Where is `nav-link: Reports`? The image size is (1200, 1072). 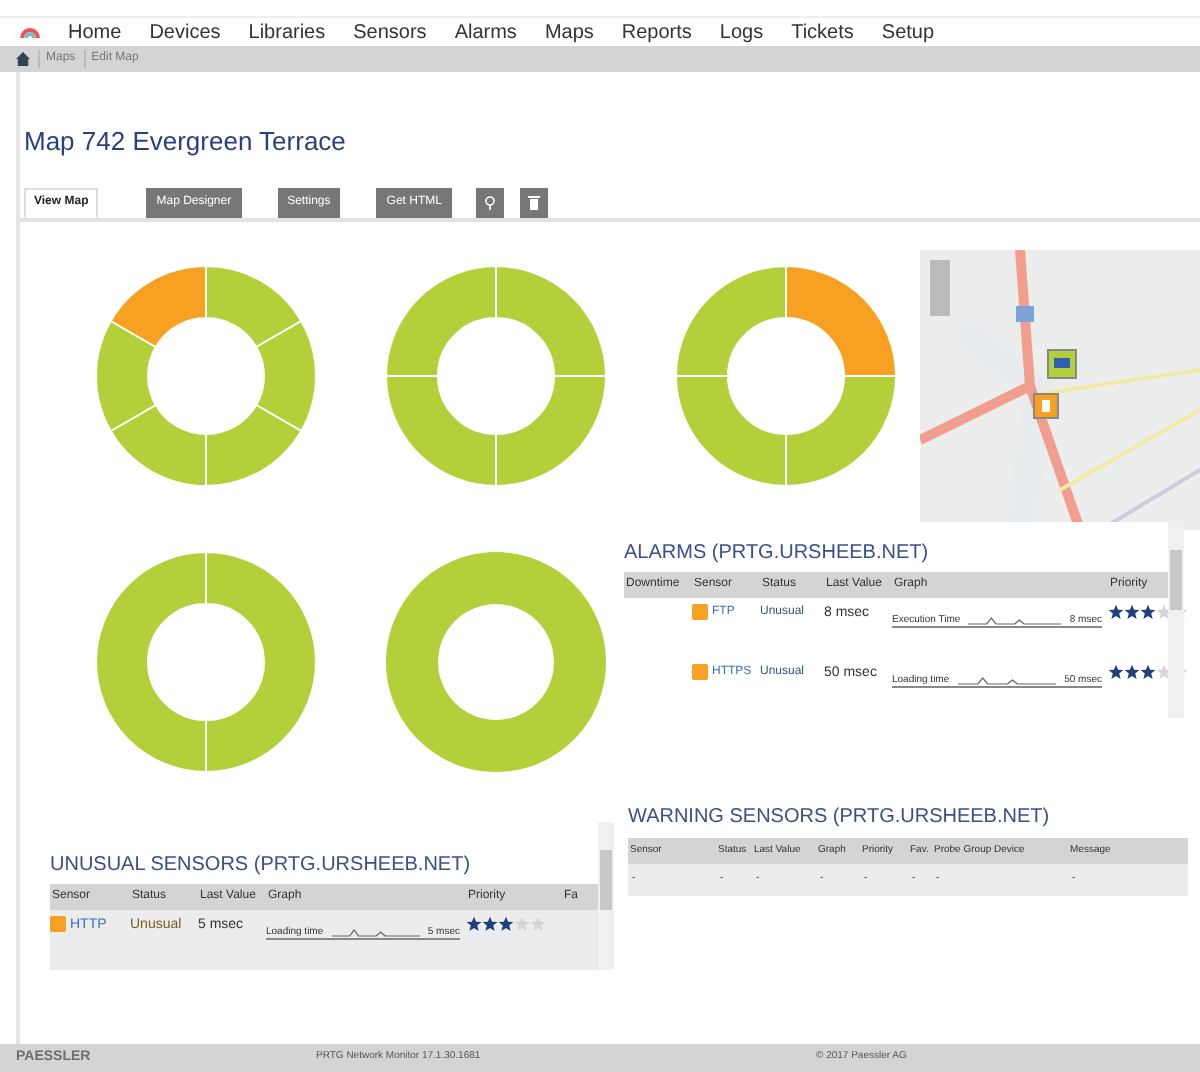 nav-link: Reports is located at coordinates (656, 32).